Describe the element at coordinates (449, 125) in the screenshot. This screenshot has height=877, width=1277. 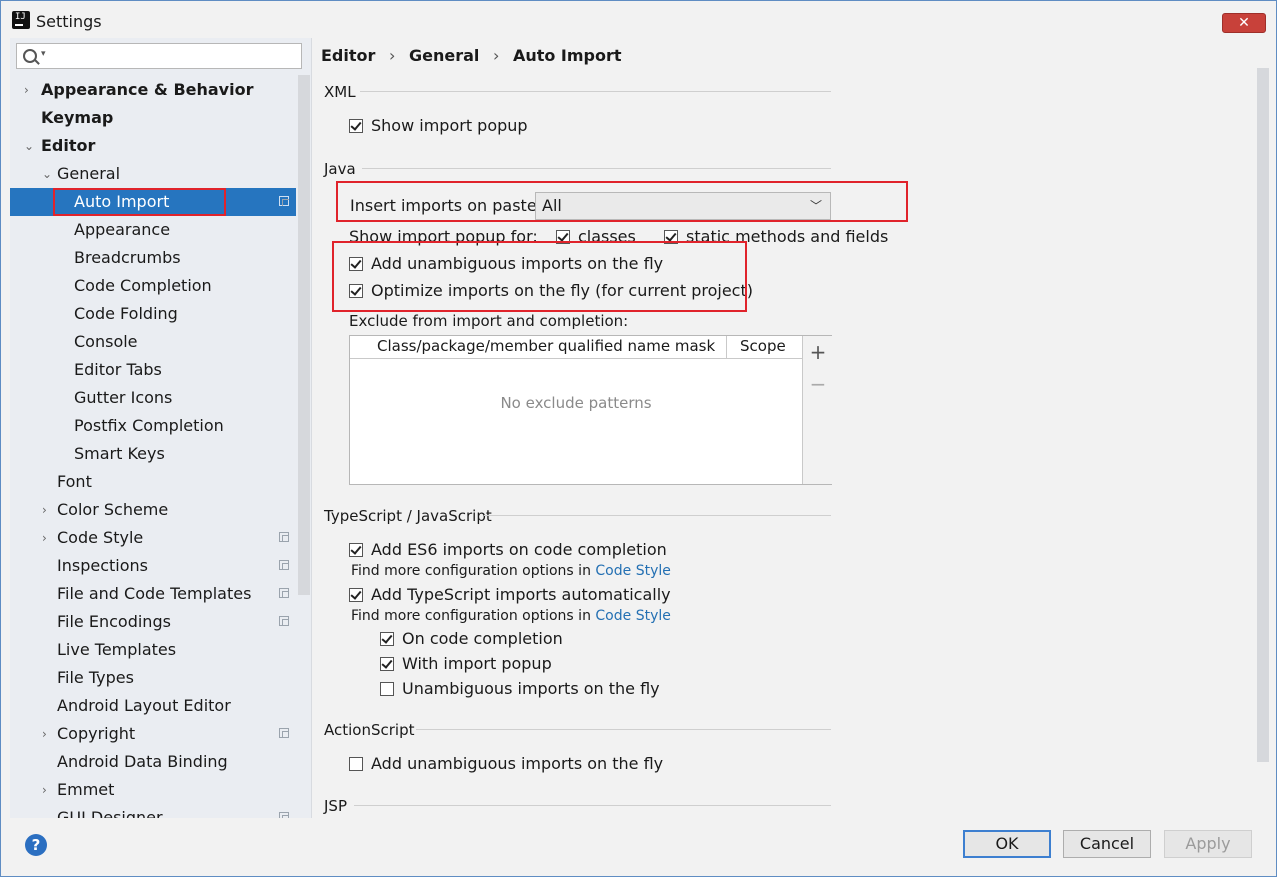
I see `checkbox-label: Show import popup` at that location.